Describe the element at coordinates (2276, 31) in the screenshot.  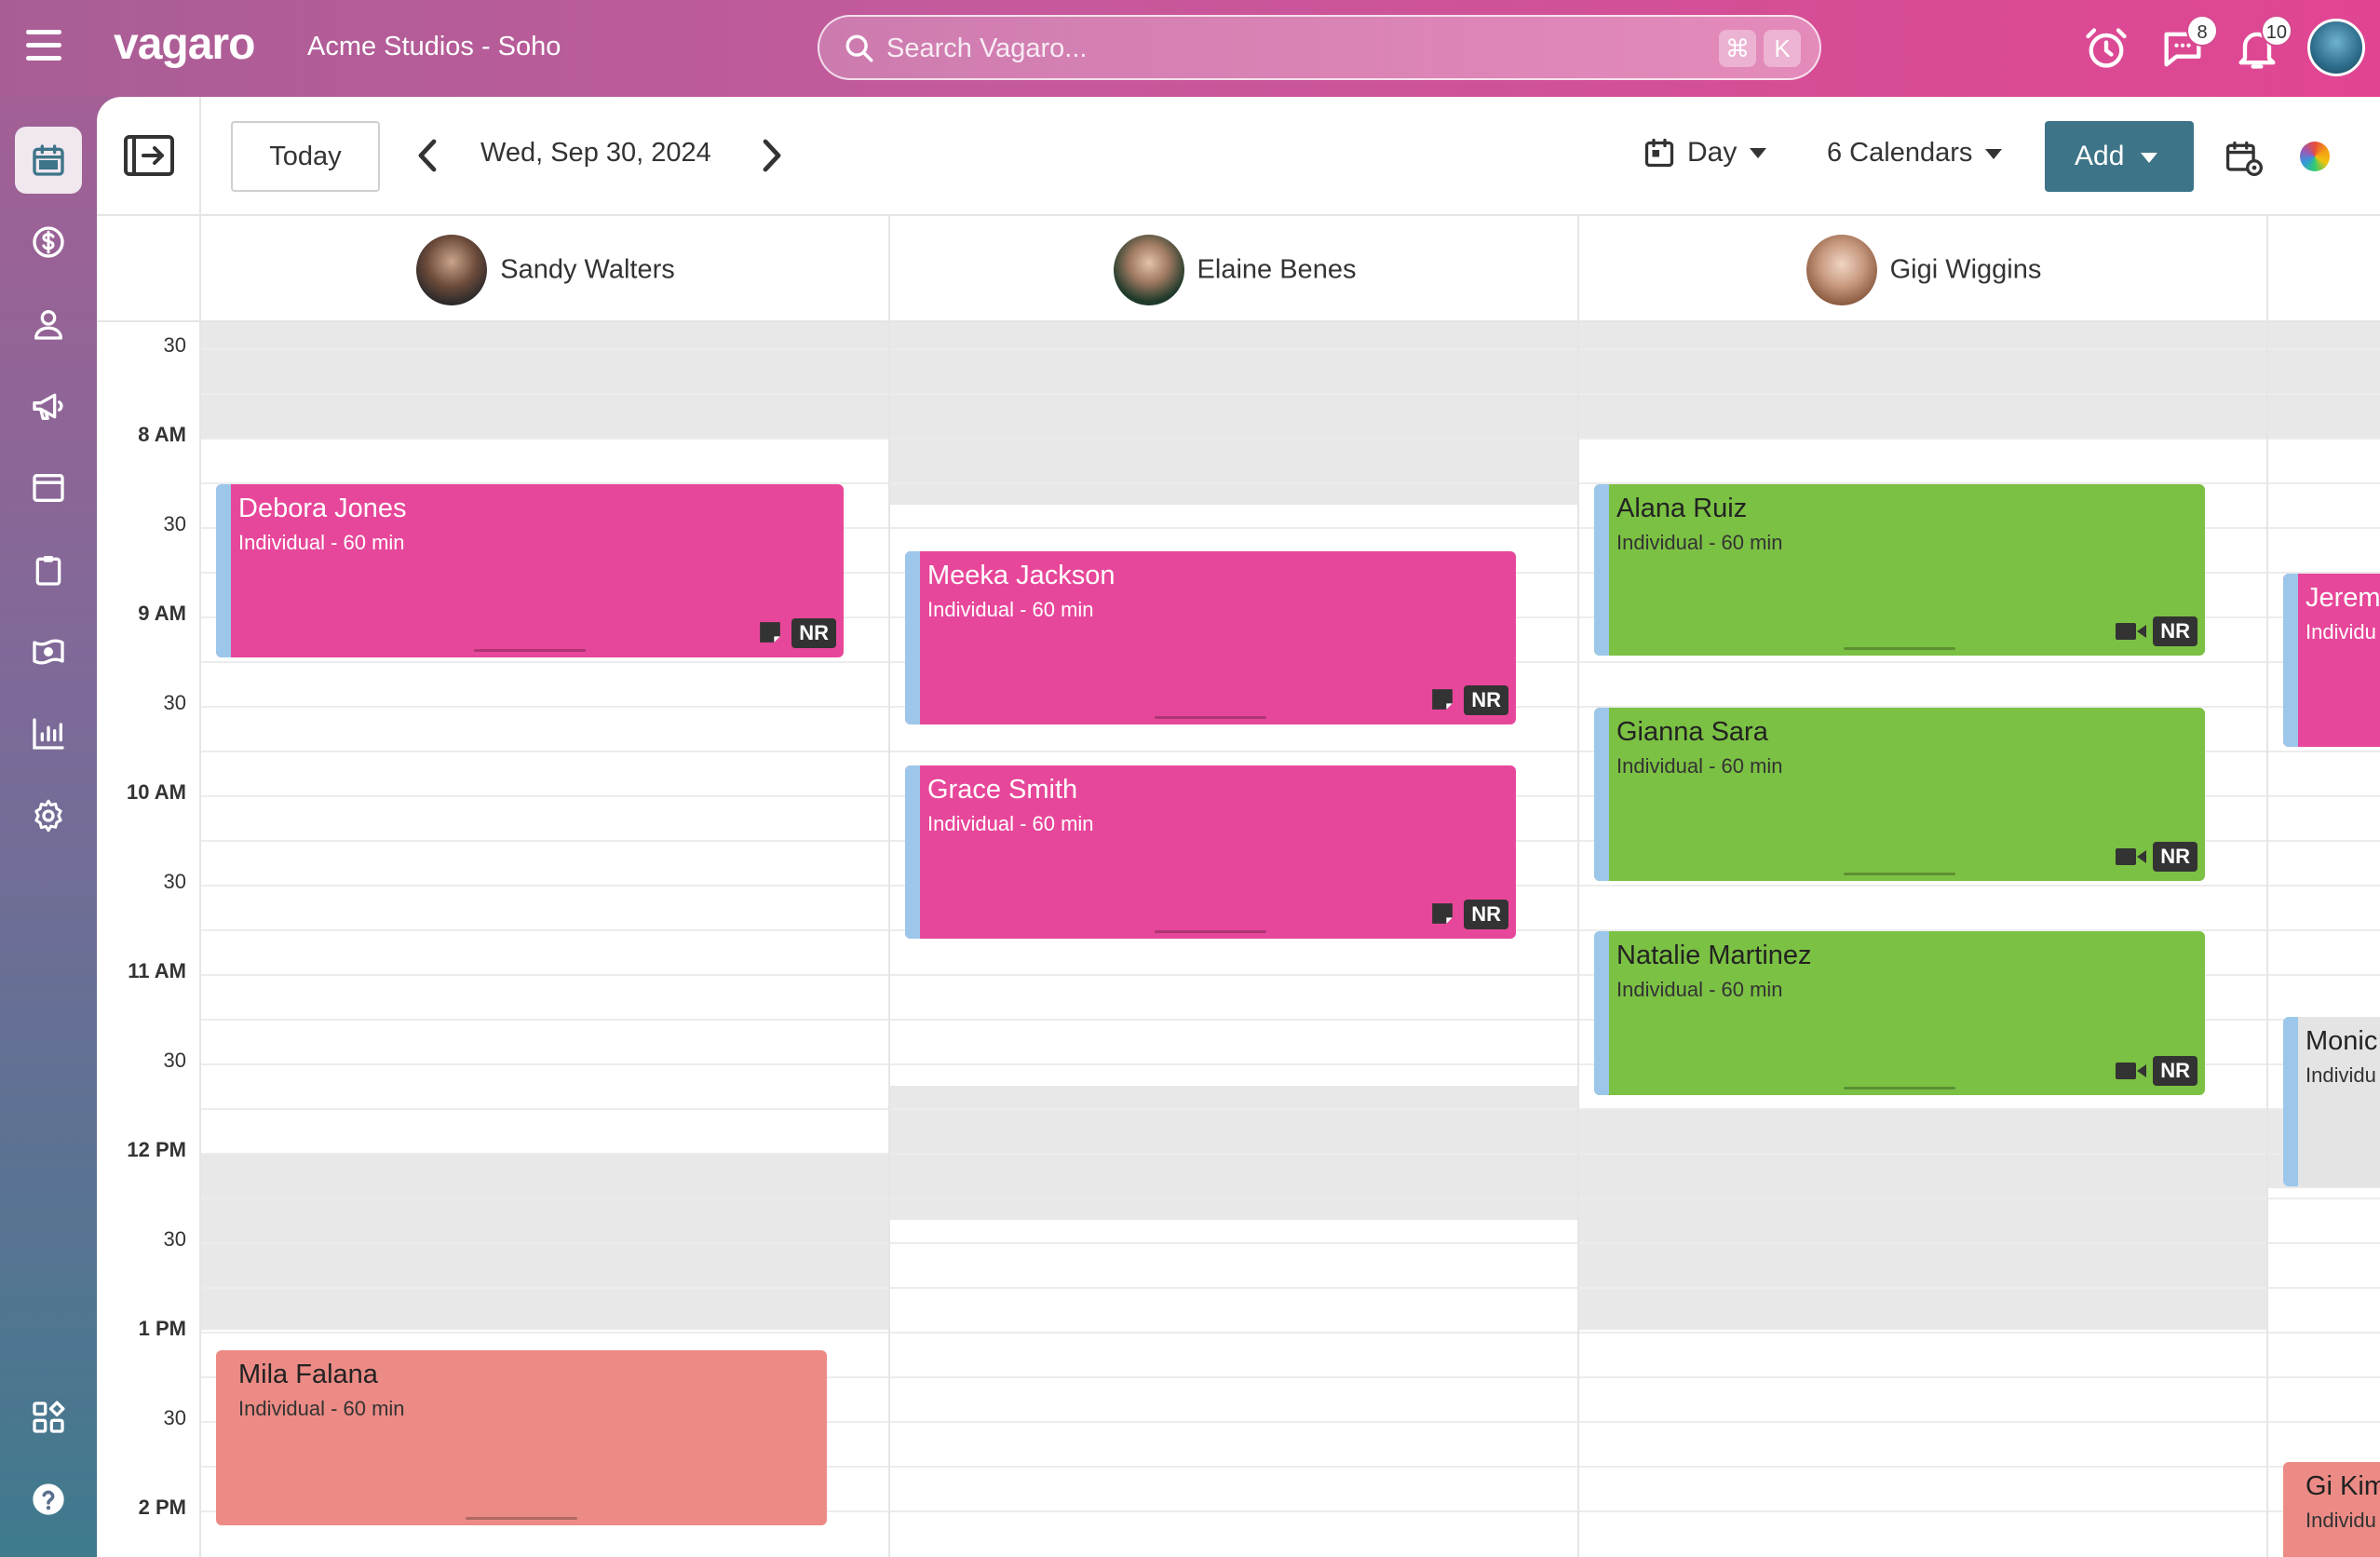
I see `notifications-badge: 10` at that location.